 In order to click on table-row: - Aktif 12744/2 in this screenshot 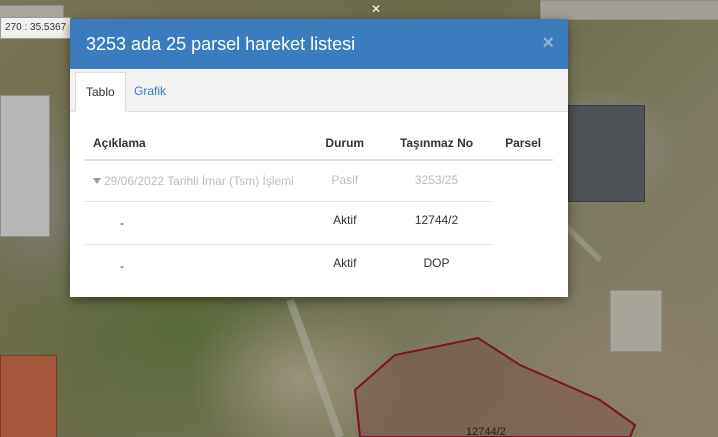, I will do `click(319, 221)`.